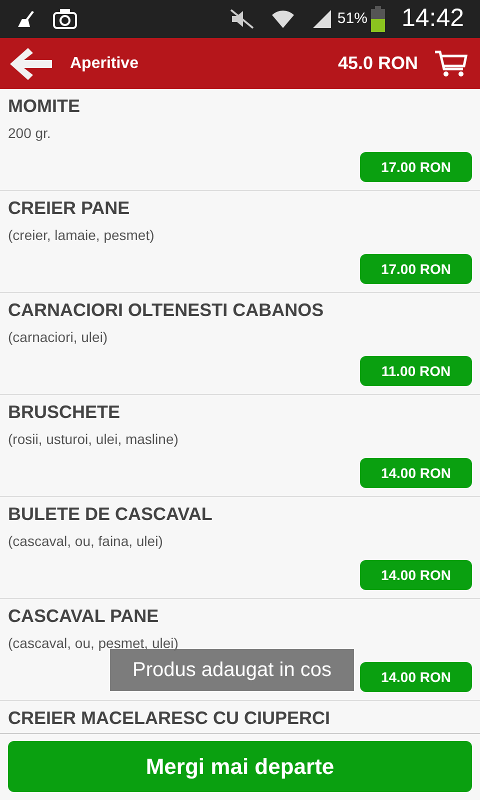  I want to click on wifi-icon, so click(283, 19).